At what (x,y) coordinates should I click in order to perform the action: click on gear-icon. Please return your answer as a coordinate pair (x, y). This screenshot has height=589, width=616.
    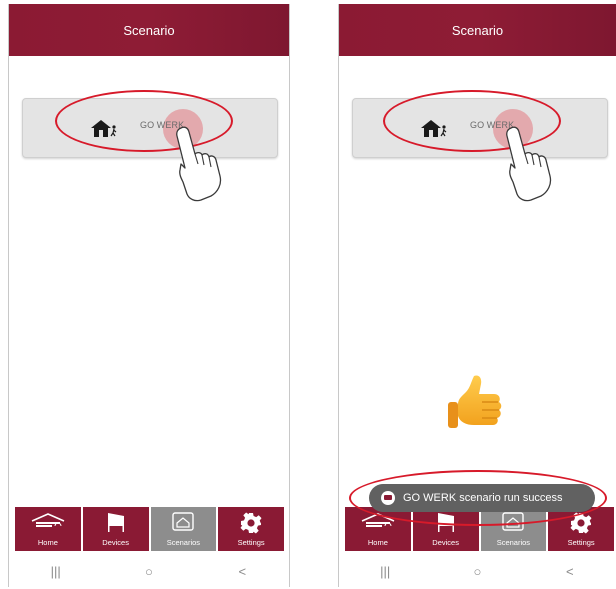
    Looking at the image, I should click on (251, 523).